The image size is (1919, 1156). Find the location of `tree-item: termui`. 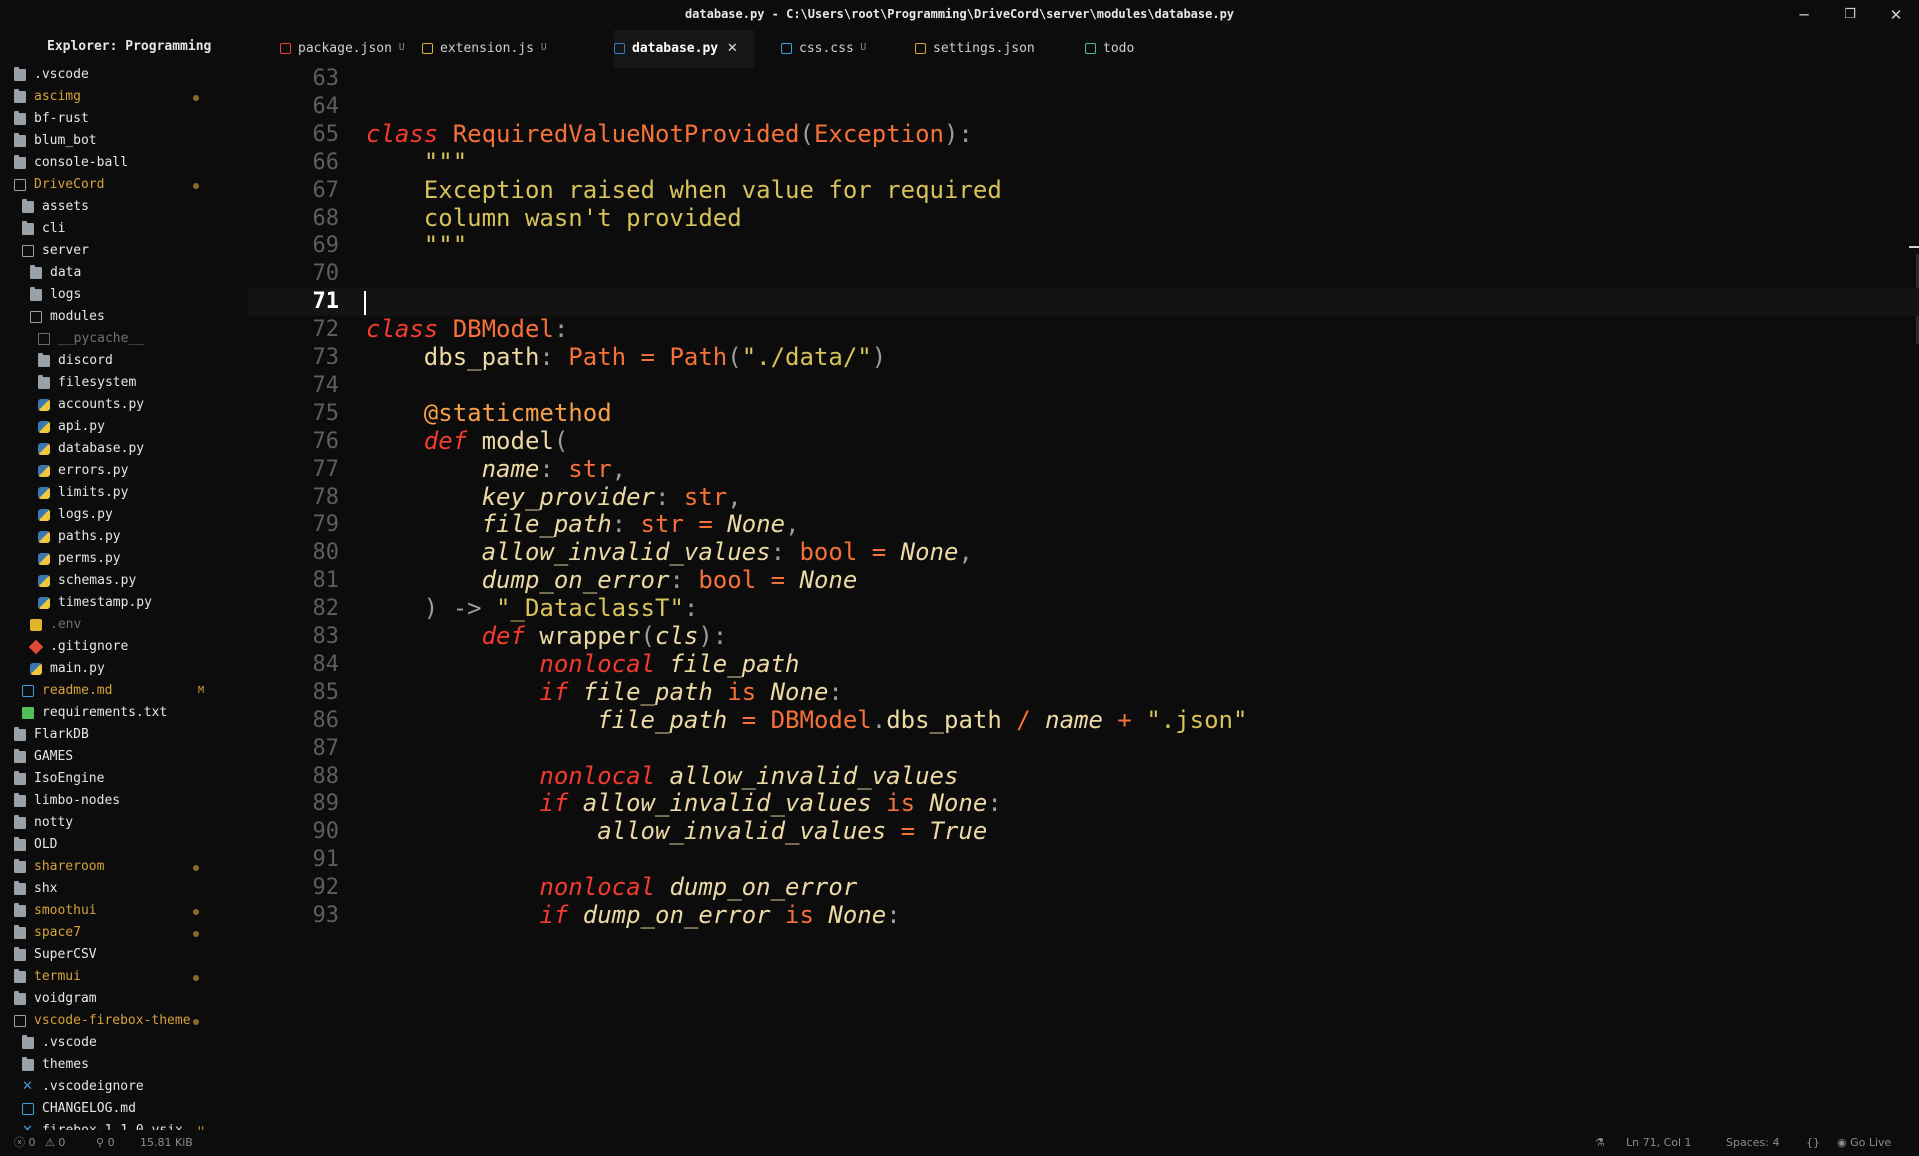

tree-item: termui is located at coordinates (124, 977).